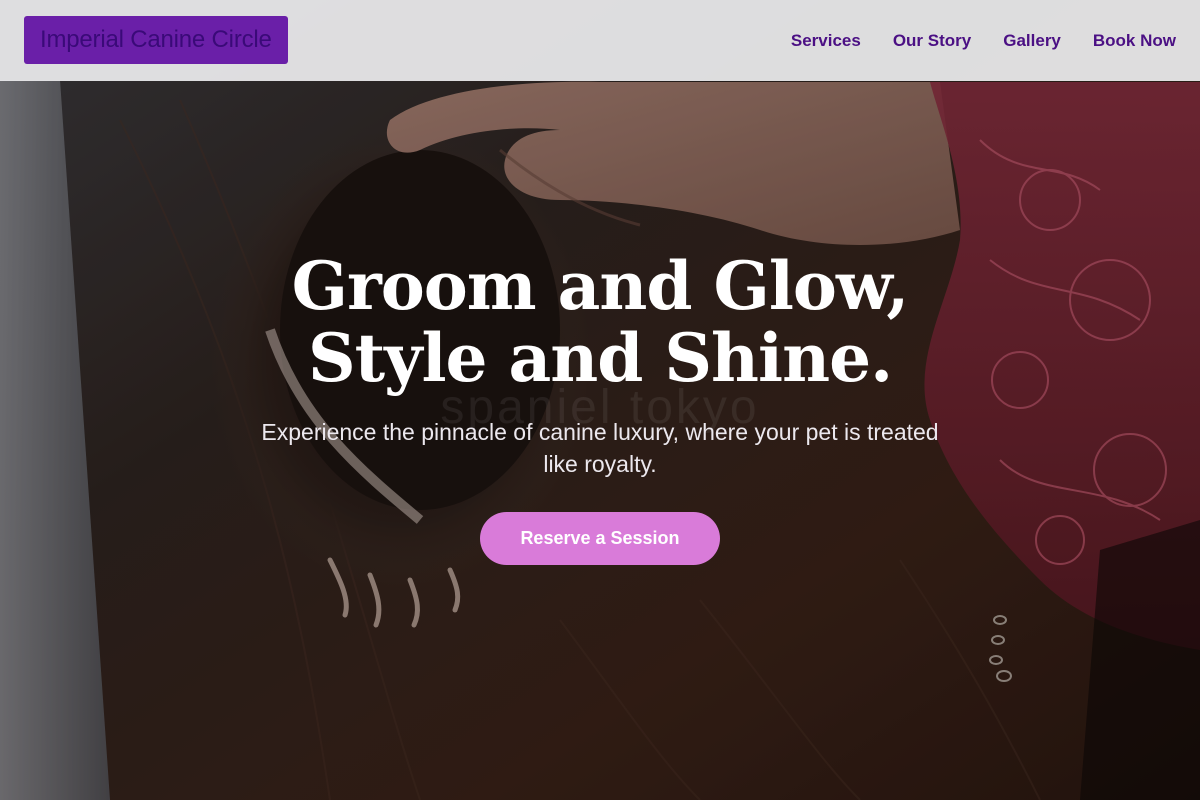 This screenshot has height=800, width=1200. I want to click on hero-title-line-1: Groom and Glow,, so click(600, 286).